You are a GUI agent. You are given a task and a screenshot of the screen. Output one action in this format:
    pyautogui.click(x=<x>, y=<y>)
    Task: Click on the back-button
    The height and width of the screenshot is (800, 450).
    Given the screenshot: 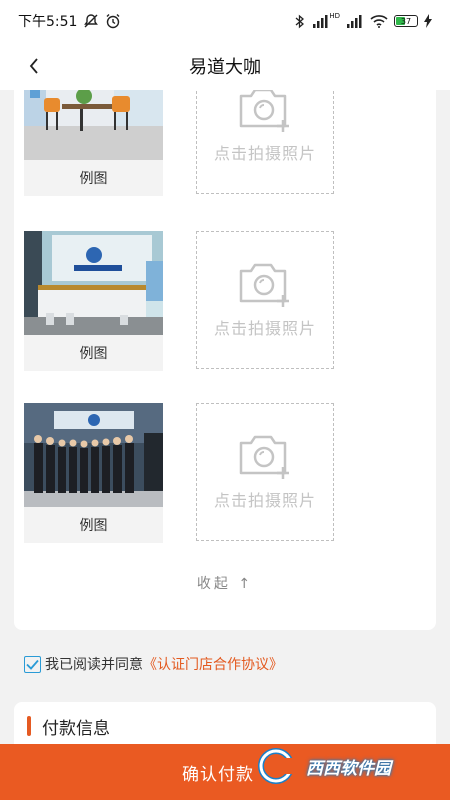 What is the action you would take?
    pyautogui.click(x=34, y=66)
    